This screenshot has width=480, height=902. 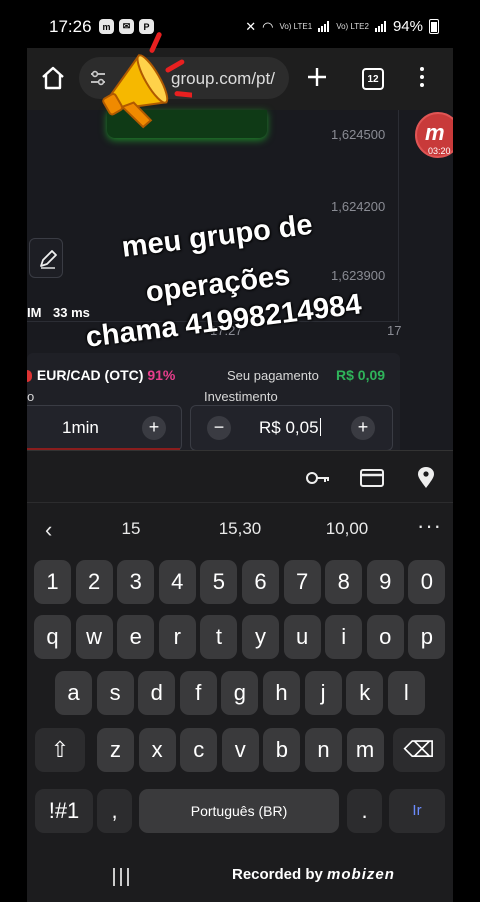 What do you see at coordinates (344, 582) in the screenshot?
I see `key-8: 8` at bounding box center [344, 582].